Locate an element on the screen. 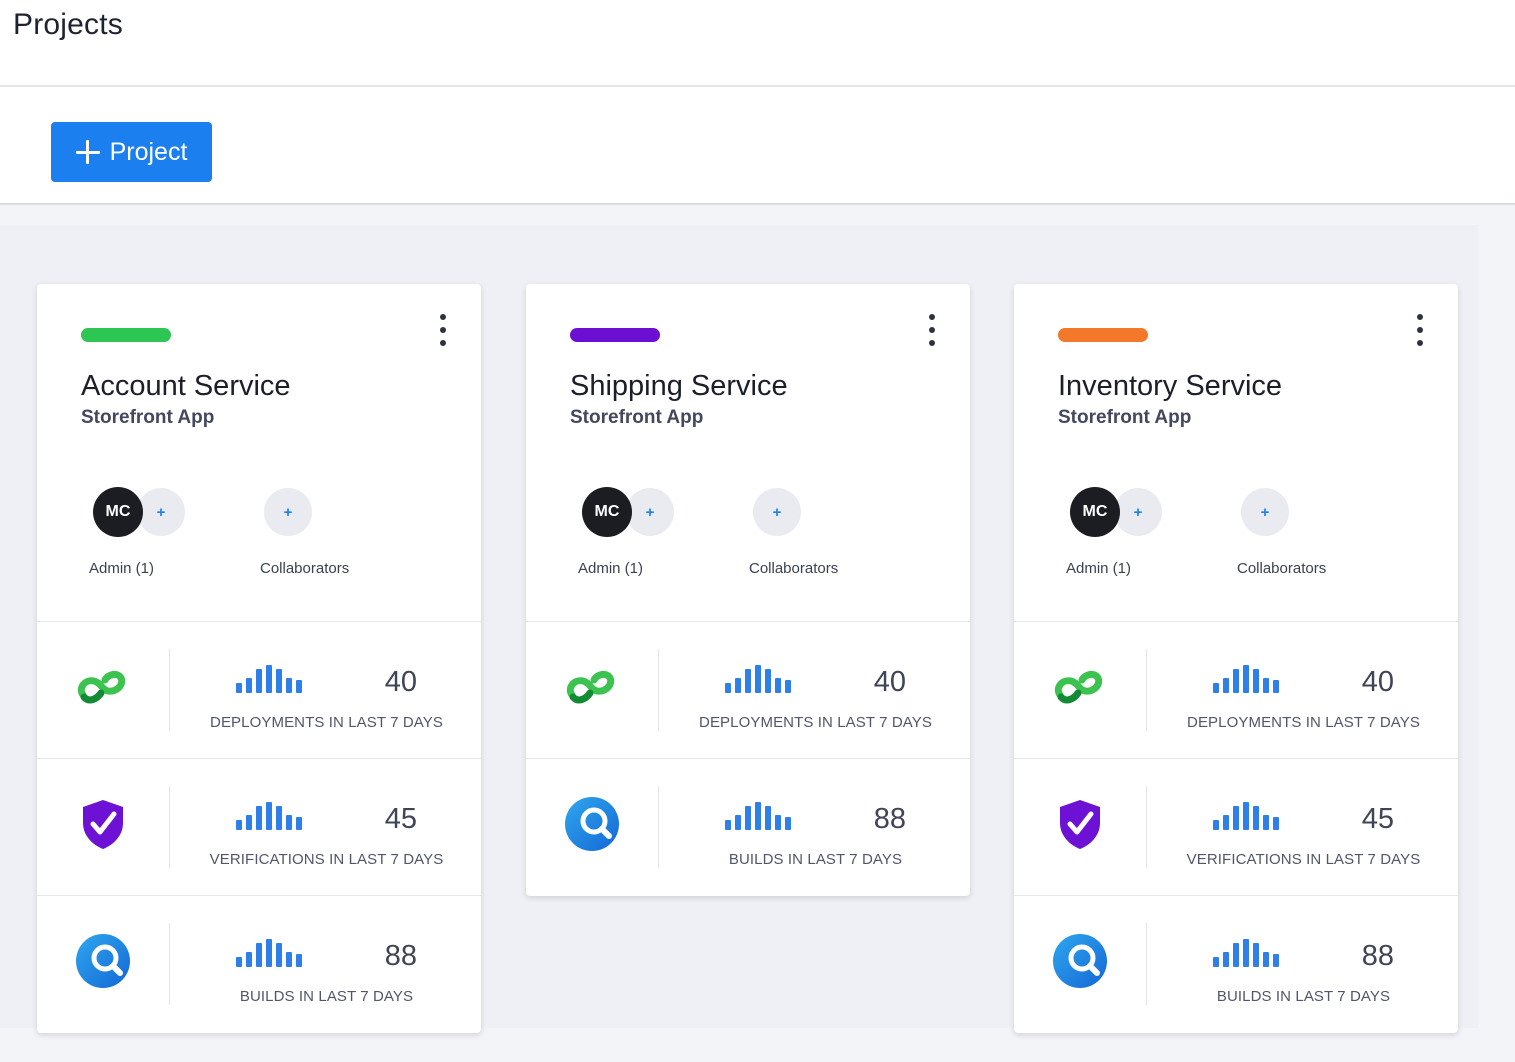 The width and height of the screenshot is (1515, 1062). page-title: Projects is located at coordinates (68, 24).